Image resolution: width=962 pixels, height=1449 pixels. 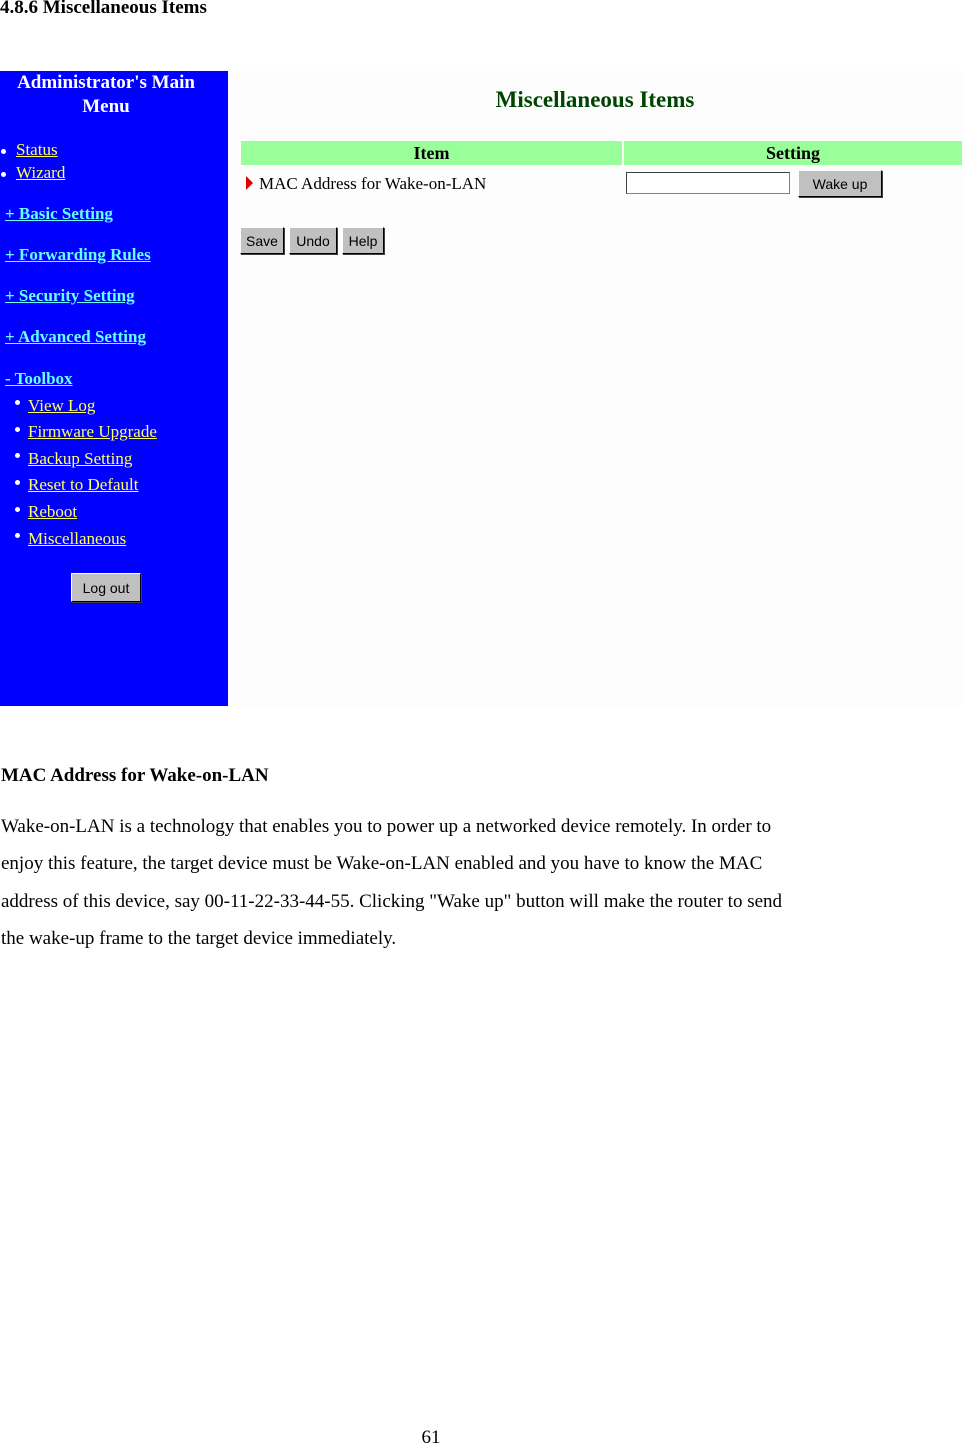 I want to click on mac-address-label: MAC Address for Wake-on-LAN, so click(x=373, y=183).